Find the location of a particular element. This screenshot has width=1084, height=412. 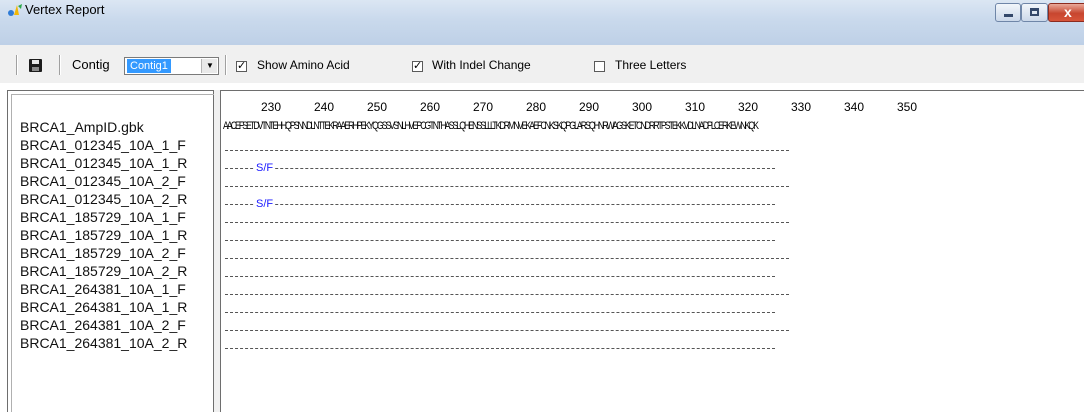

list-item: BRCA1_012345_10A_1_F is located at coordinates (103, 145).